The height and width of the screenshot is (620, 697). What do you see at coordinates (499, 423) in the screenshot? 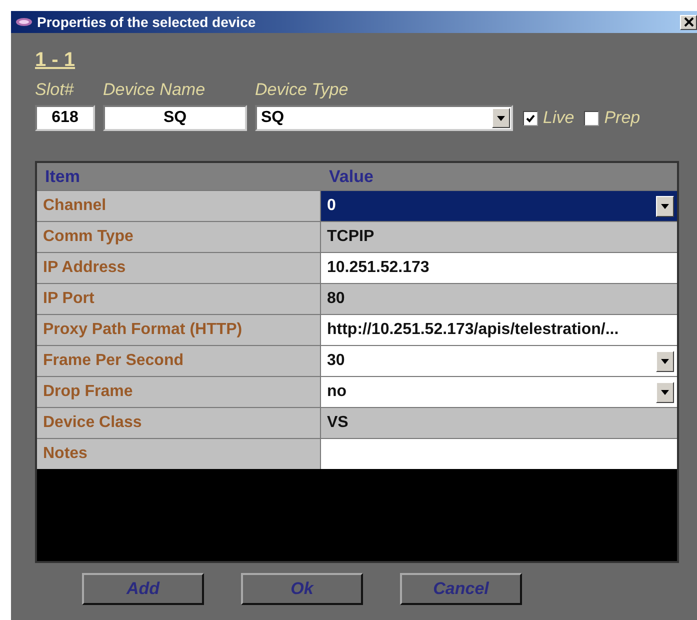
I see `table-cell: VS` at bounding box center [499, 423].